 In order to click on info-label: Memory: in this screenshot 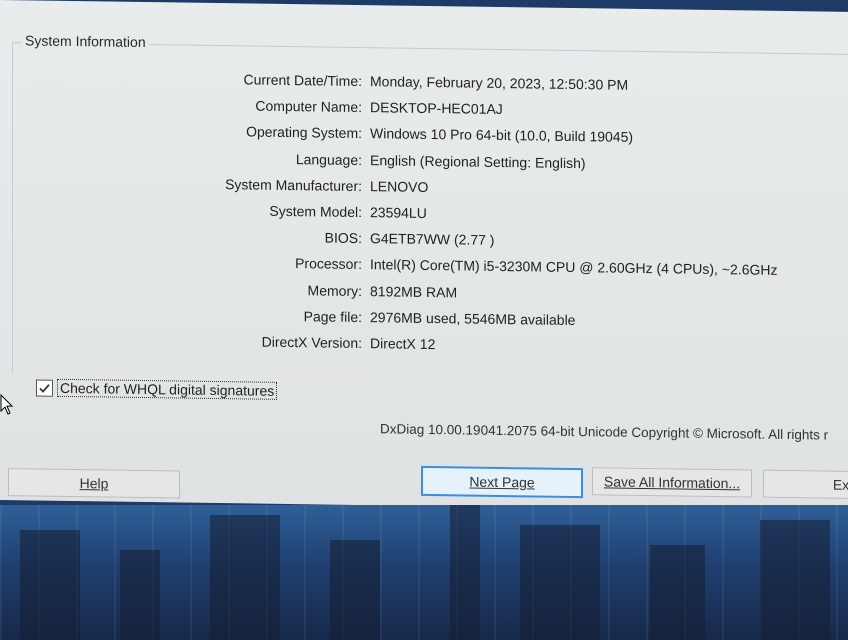, I will do `click(334, 290)`.